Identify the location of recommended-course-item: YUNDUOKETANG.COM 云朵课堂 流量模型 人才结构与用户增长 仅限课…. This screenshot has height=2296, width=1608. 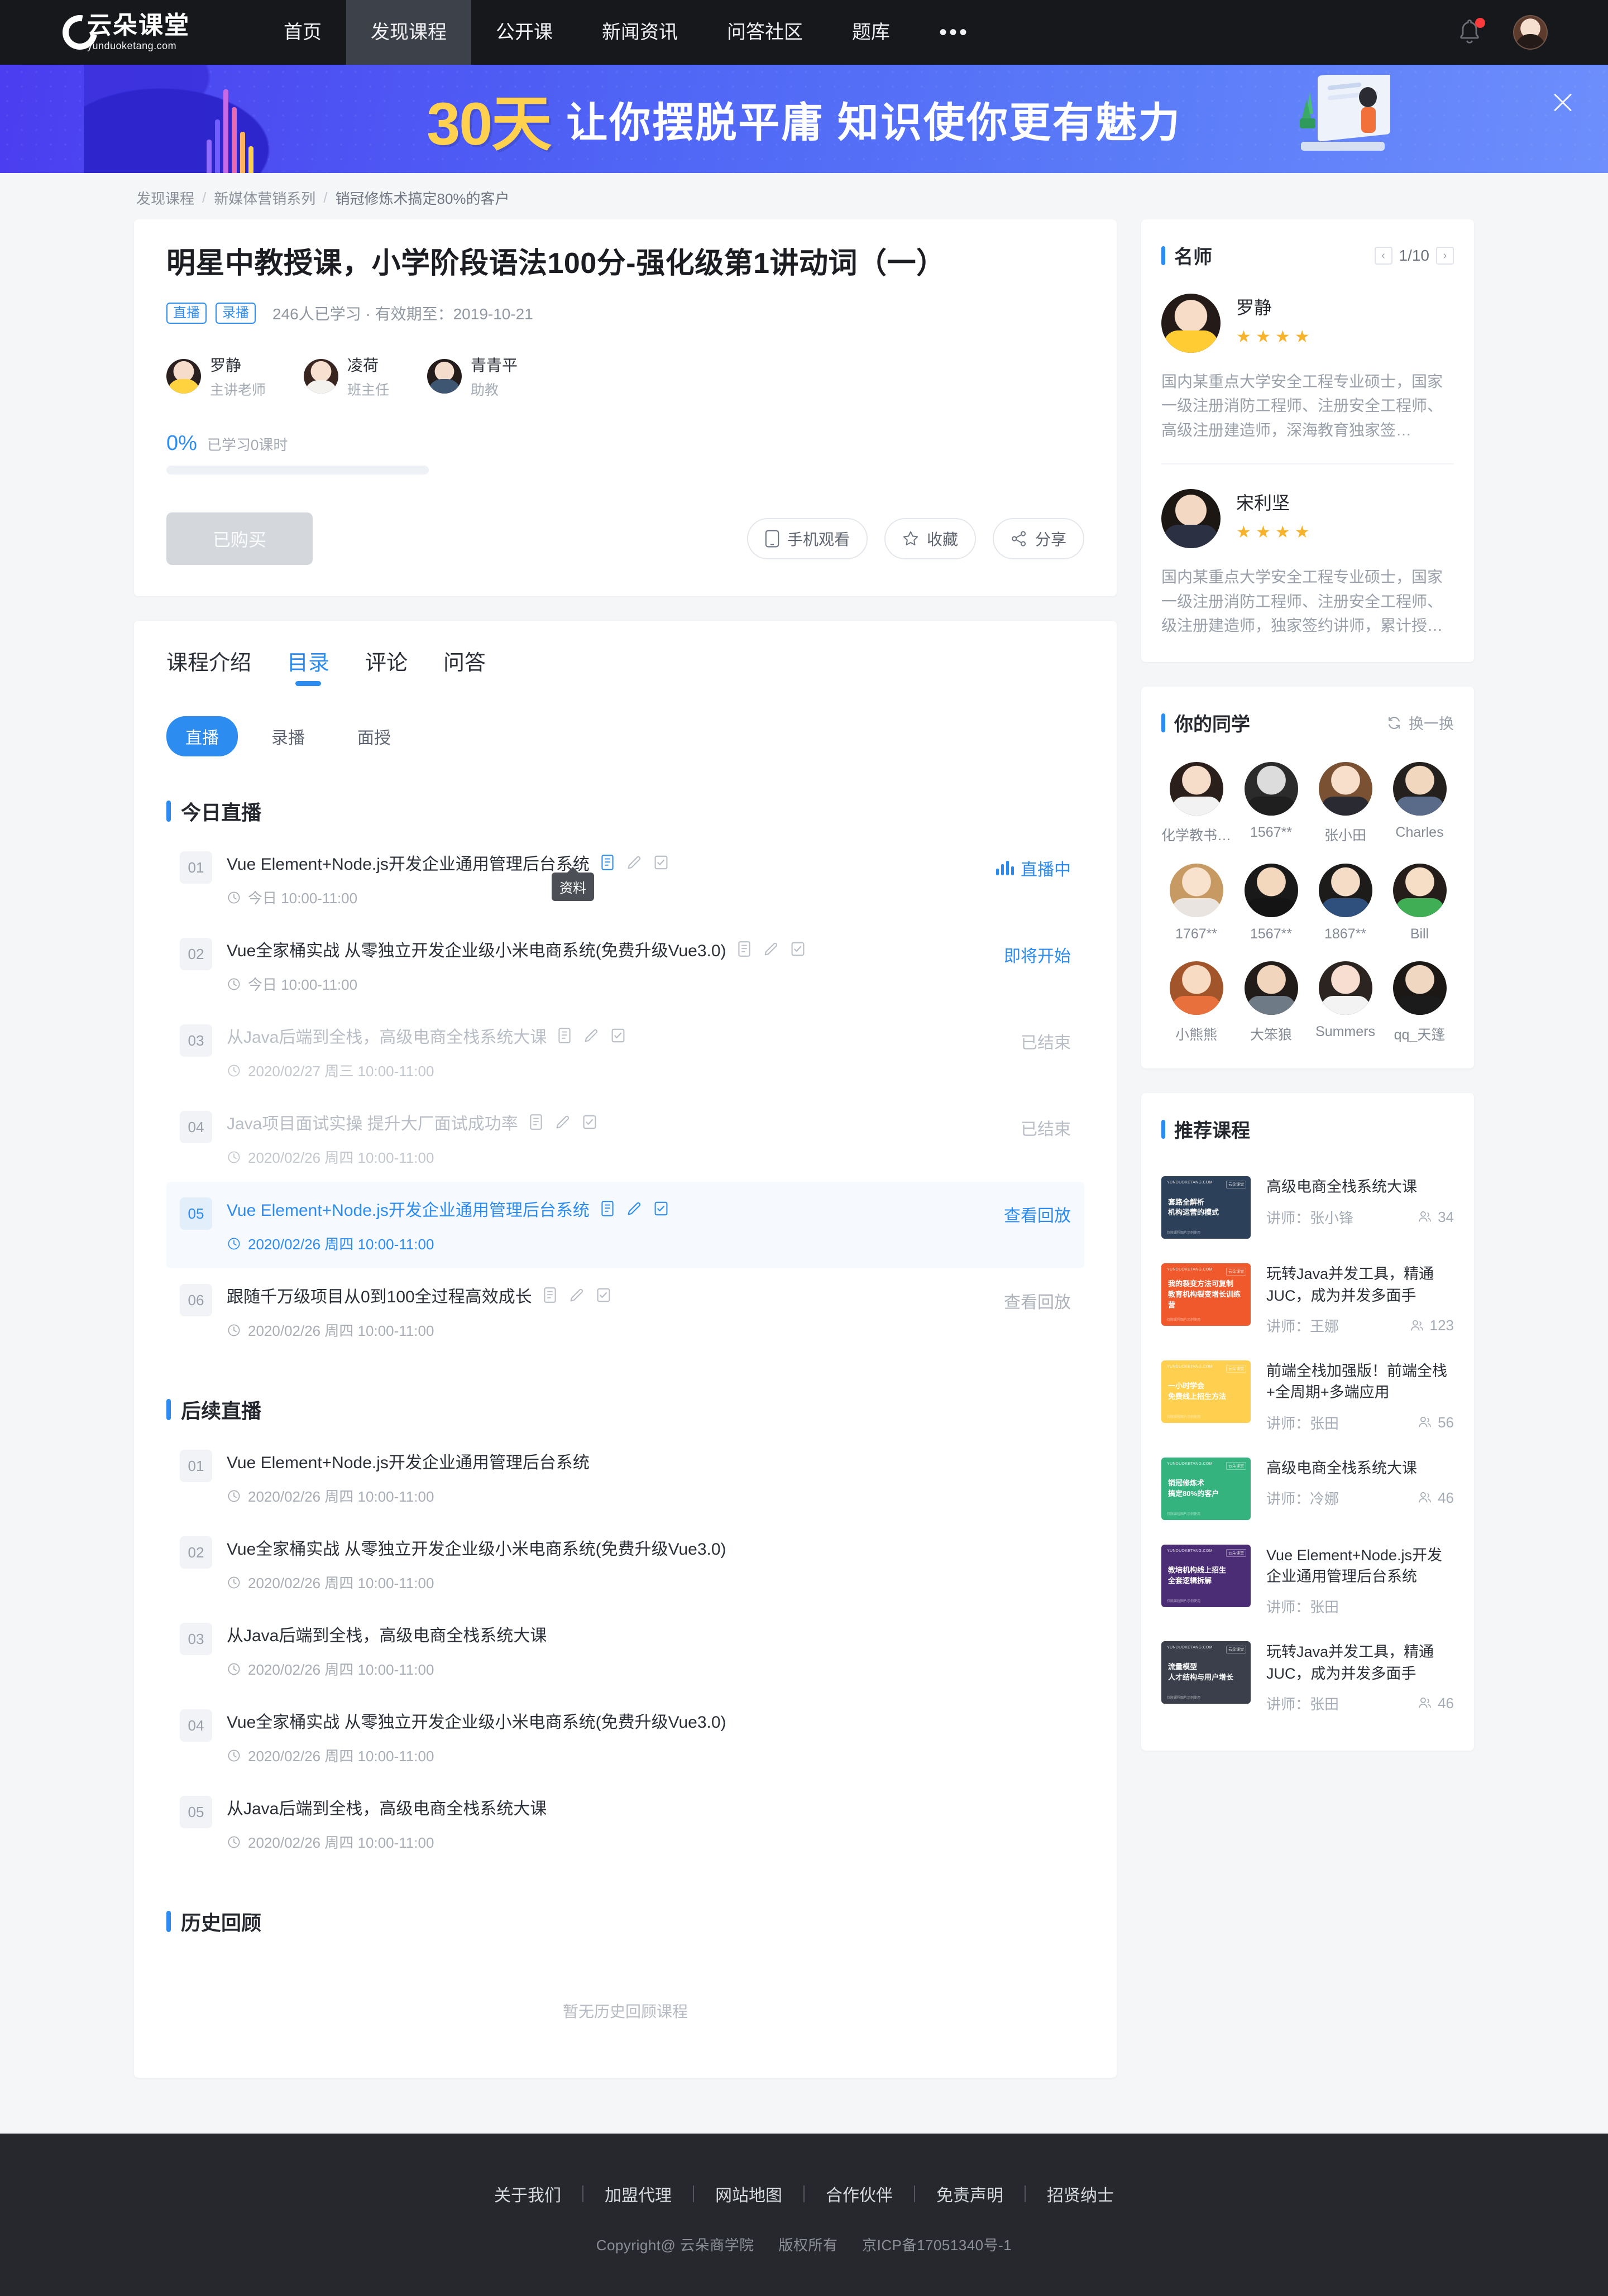
(1308, 1677).